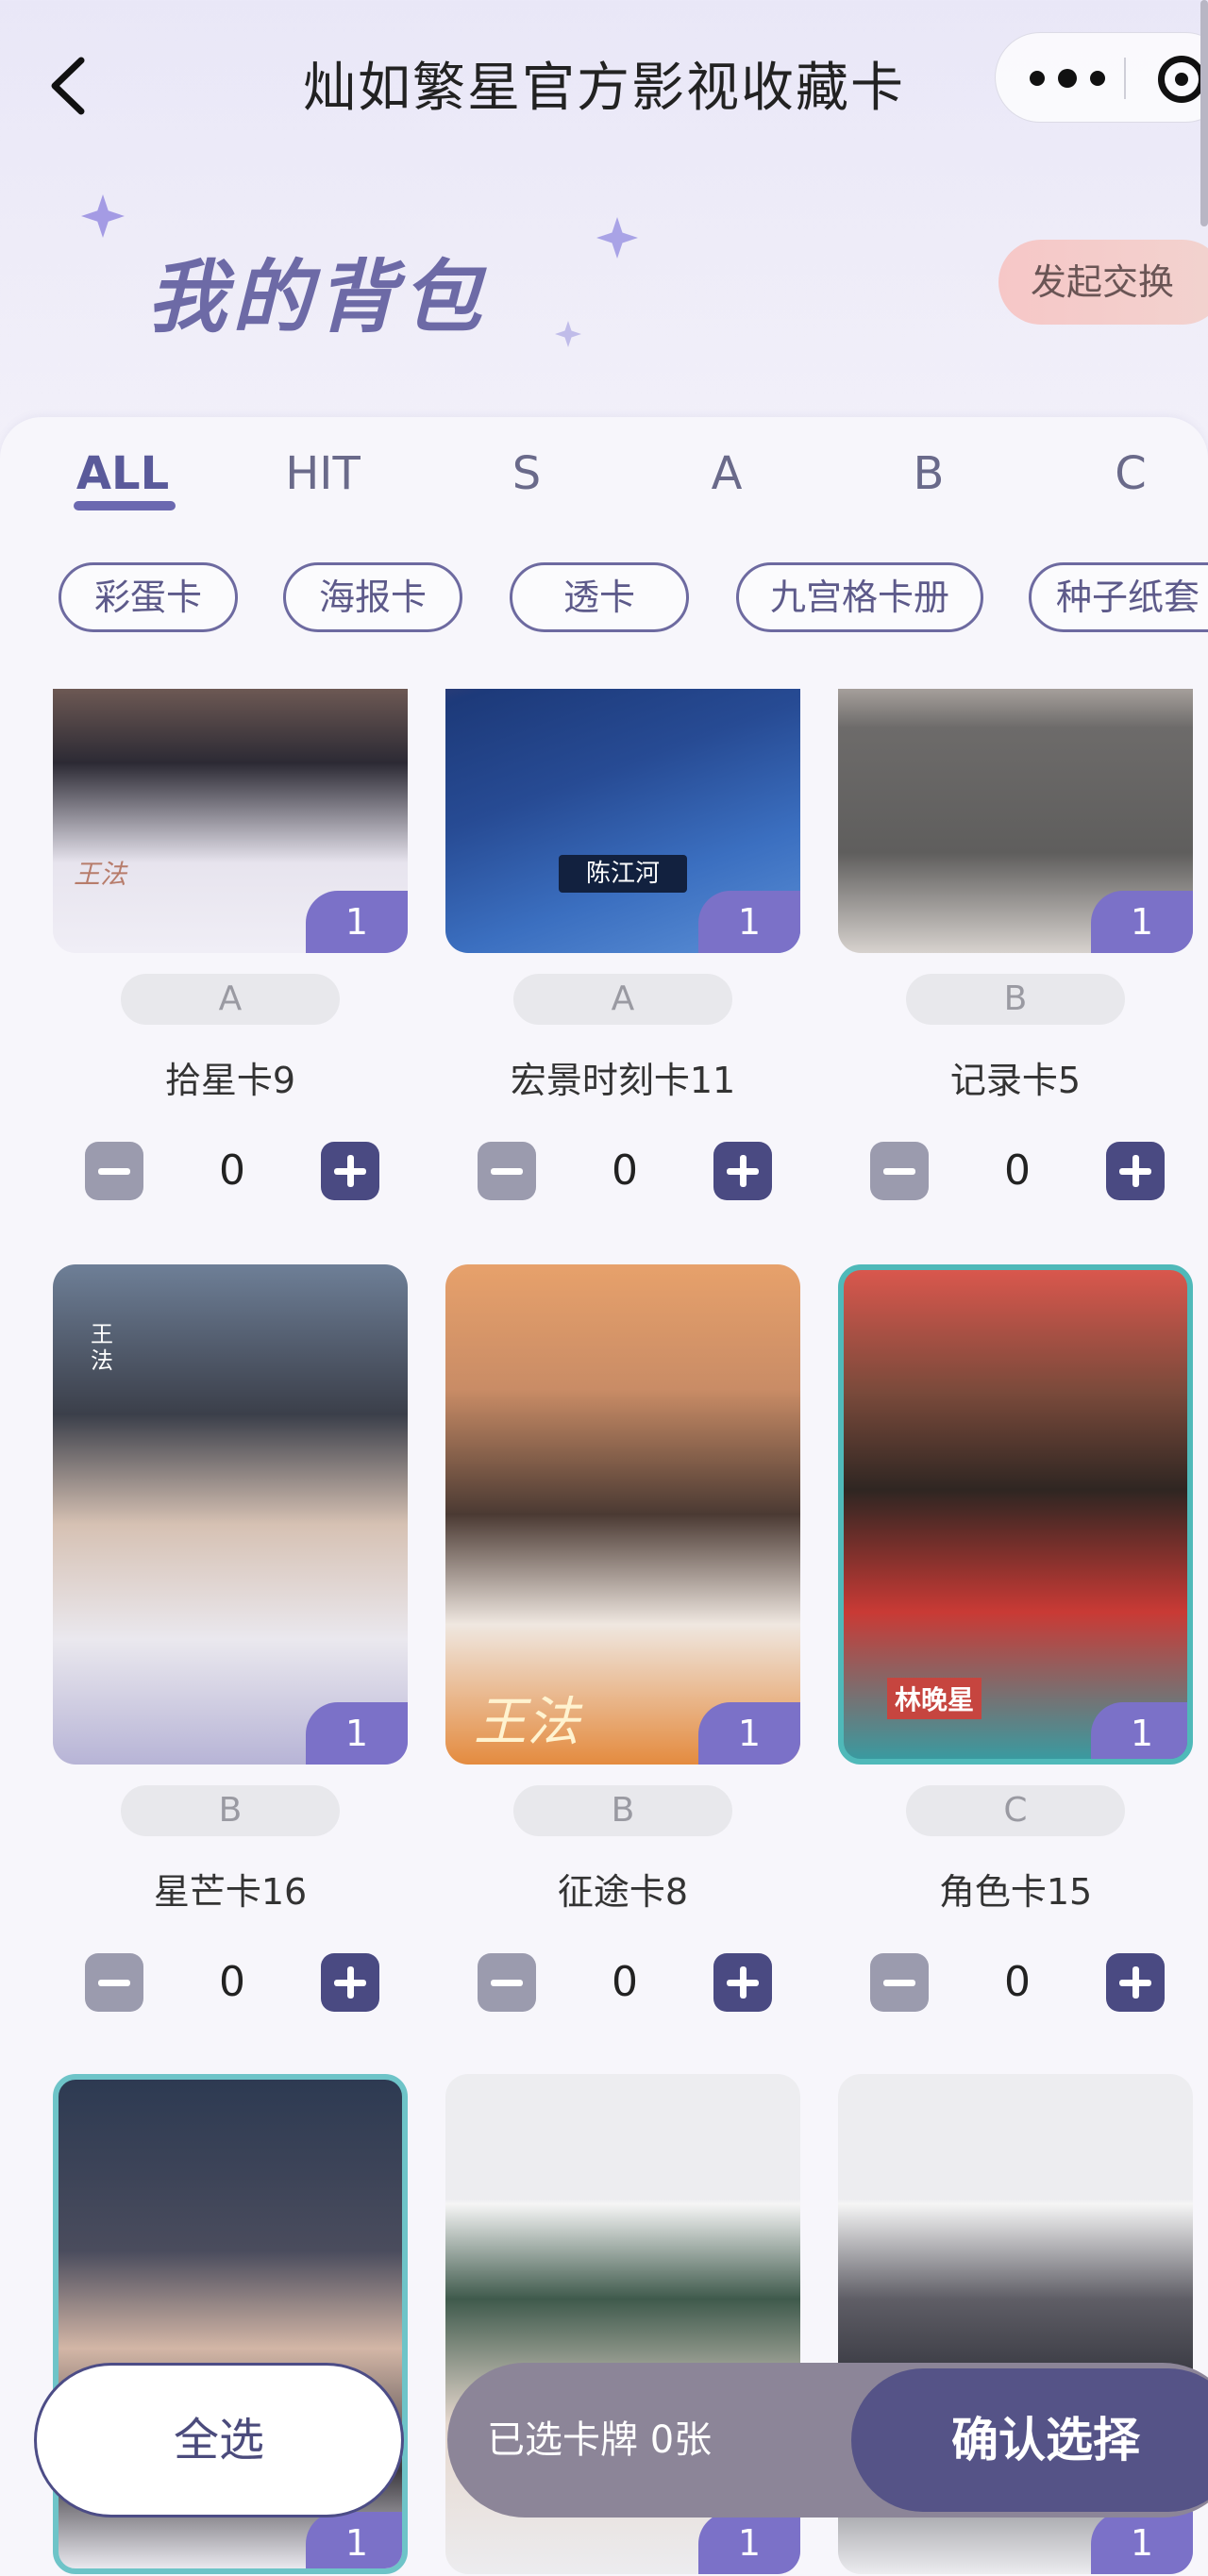 This screenshot has width=1208, height=2576. What do you see at coordinates (1130, 473) in the screenshot?
I see `tab-c: C` at bounding box center [1130, 473].